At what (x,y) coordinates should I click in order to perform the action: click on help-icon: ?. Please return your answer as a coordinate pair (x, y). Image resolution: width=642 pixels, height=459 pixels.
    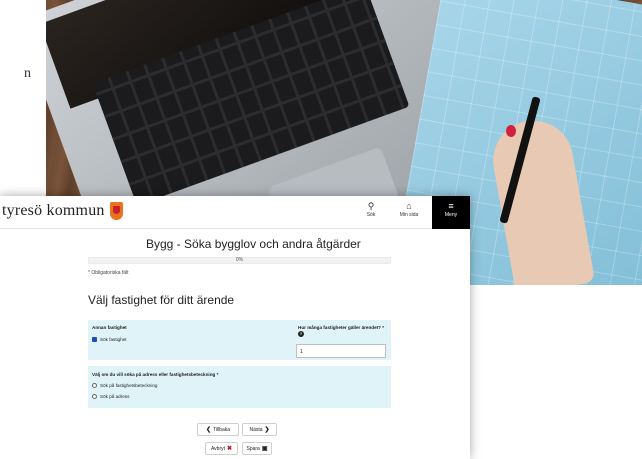
    Looking at the image, I should click on (301, 334).